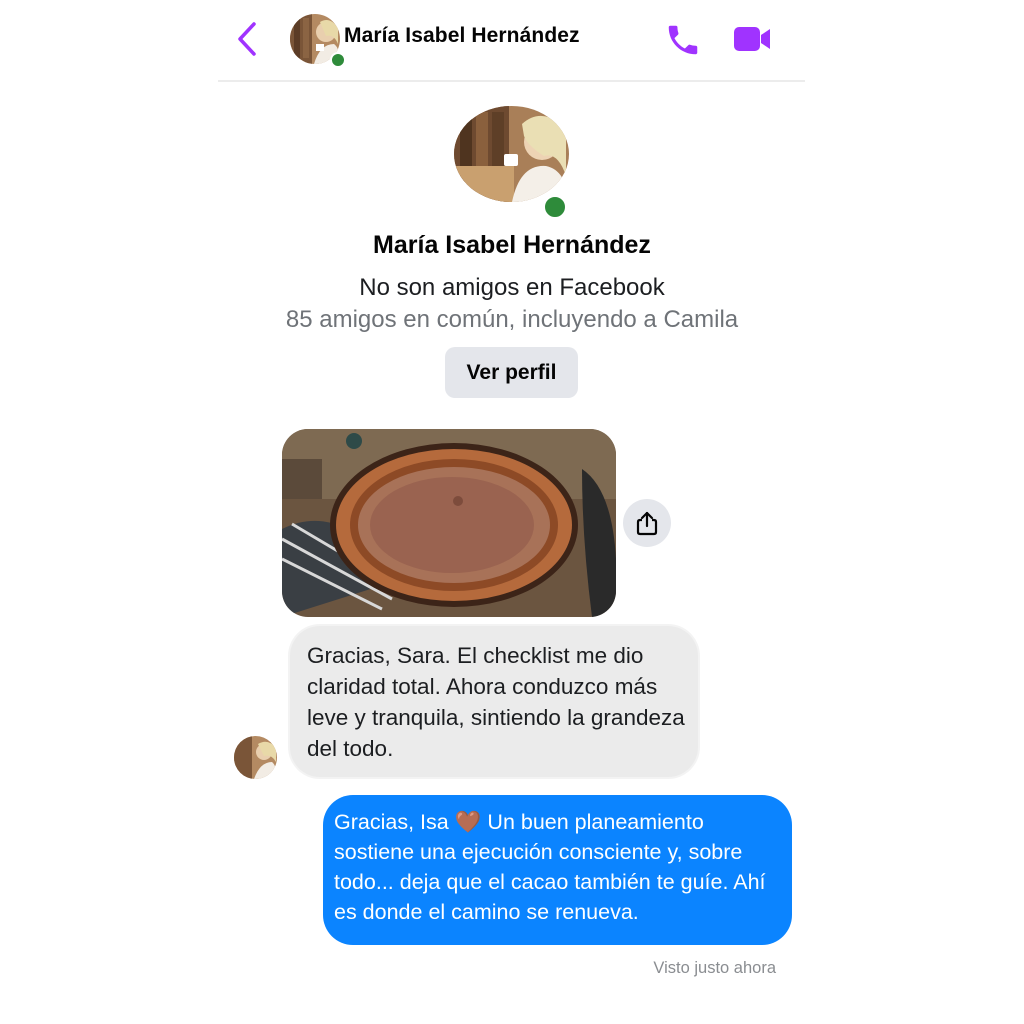 The width and height of the screenshot is (1024, 1024). Describe the element at coordinates (511, 372) in the screenshot. I see `view-profile-button: Ver perfil` at that location.